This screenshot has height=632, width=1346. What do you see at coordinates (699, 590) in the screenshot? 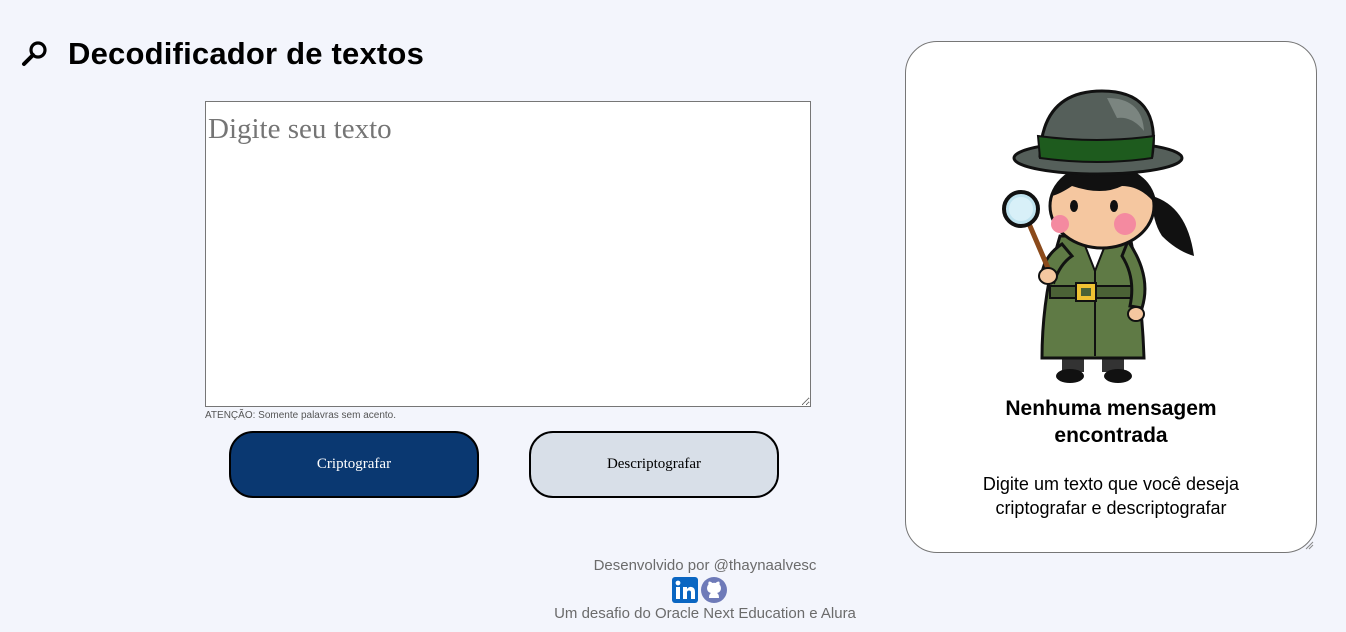
I see `social-links` at bounding box center [699, 590].